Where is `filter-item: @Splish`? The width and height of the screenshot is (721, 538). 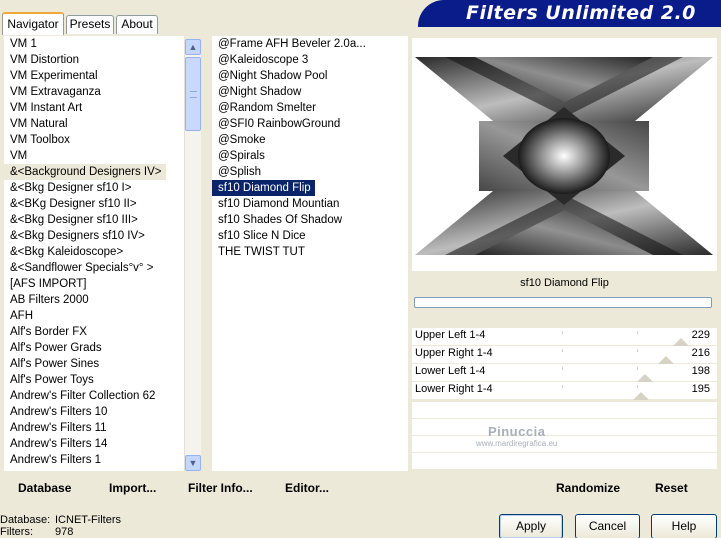 filter-item: @Splish is located at coordinates (310, 172).